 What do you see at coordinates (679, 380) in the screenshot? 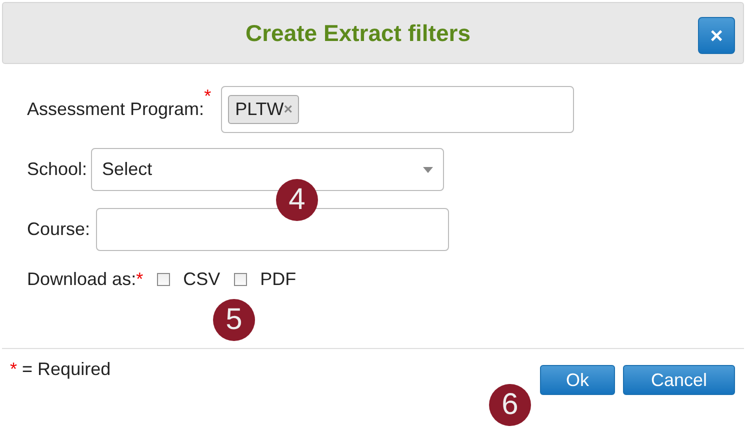
I see `cancel-button: Cancel` at bounding box center [679, 380].